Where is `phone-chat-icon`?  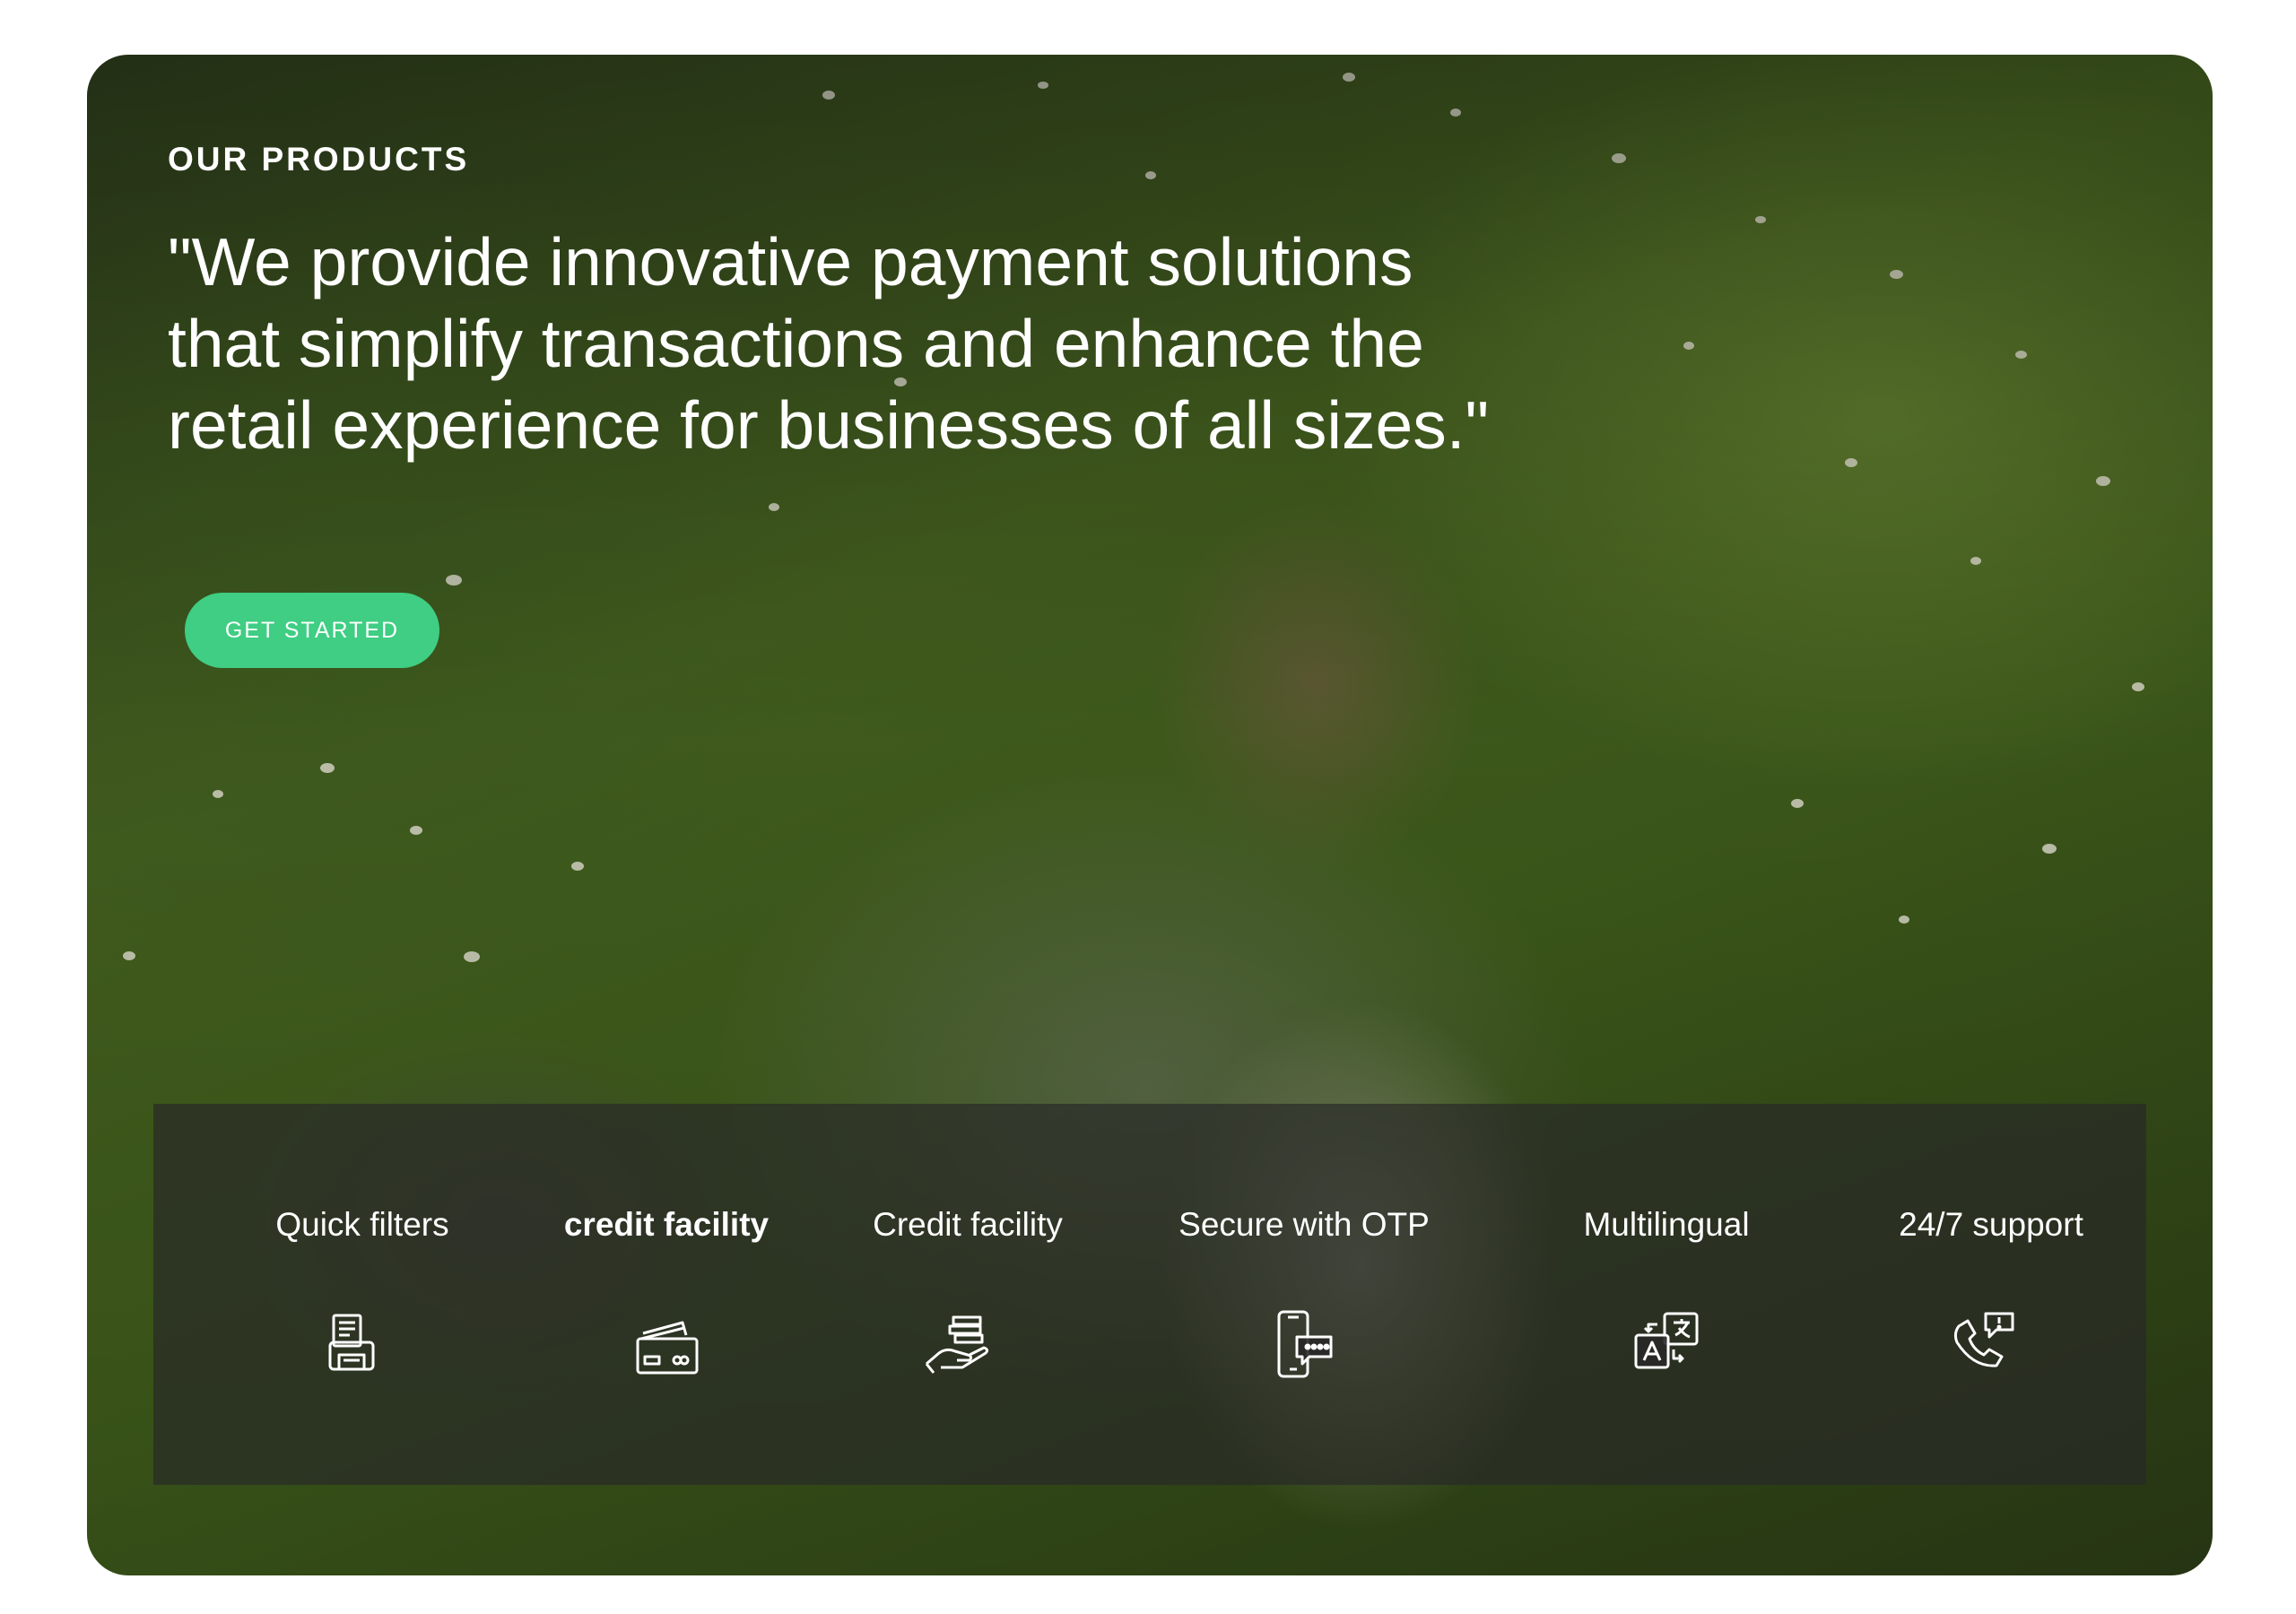 phone-chat-icon is located at coordinates (1304, 1344).